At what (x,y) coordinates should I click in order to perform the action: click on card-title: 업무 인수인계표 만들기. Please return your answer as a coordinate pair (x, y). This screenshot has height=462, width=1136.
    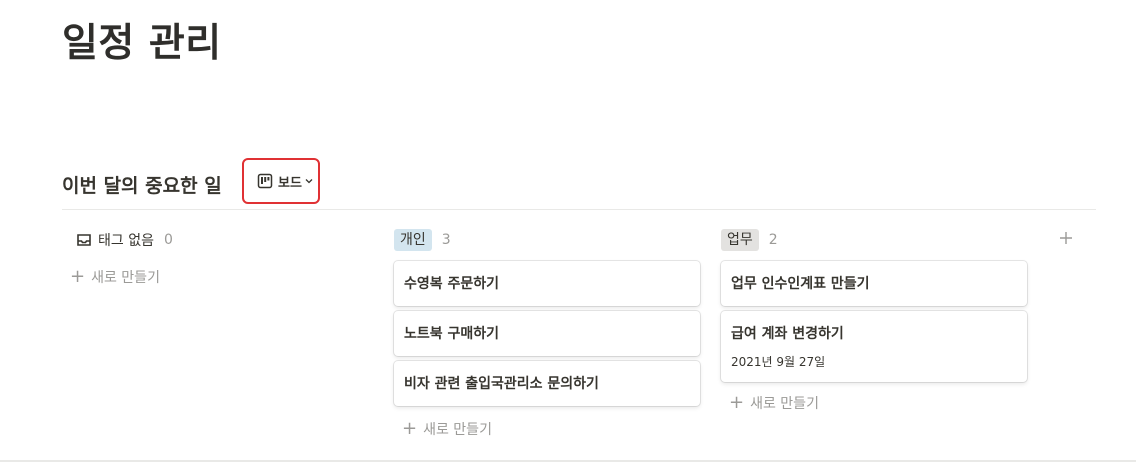
    Looking at the image, I should click on (800, 284).